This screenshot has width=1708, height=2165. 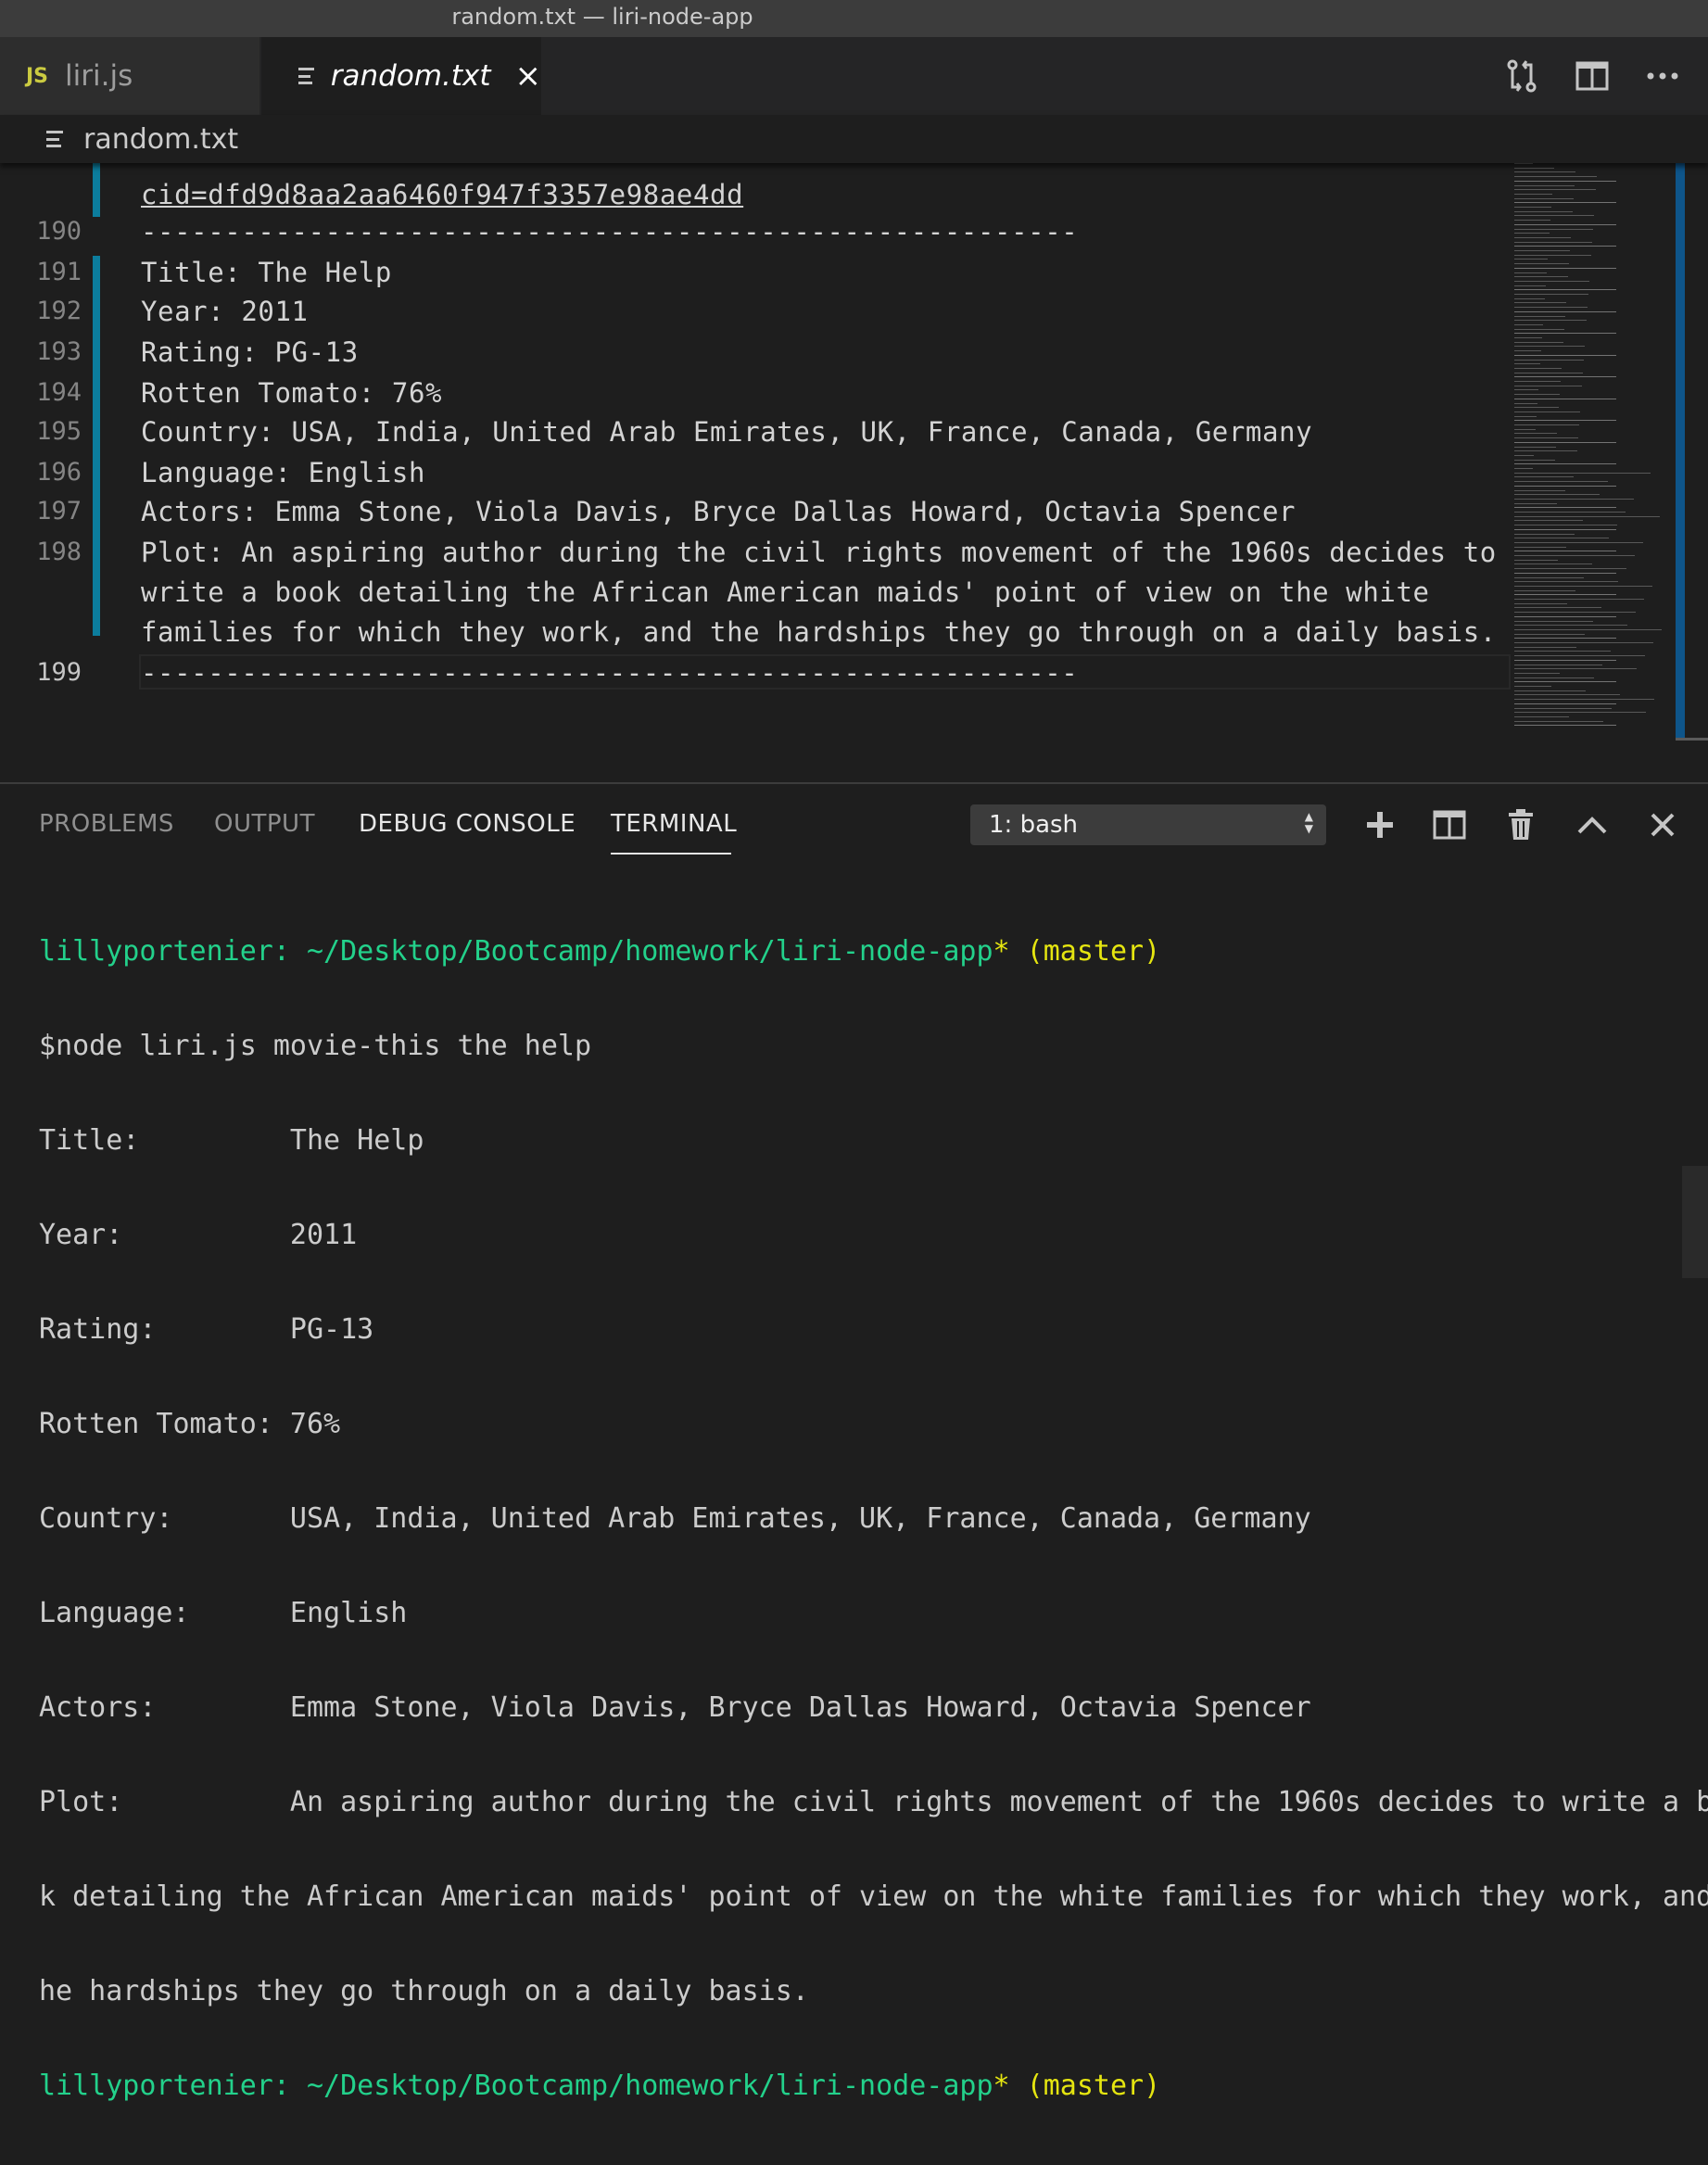 I want to click on line-number-active: 199, so click(x=59, y=673).